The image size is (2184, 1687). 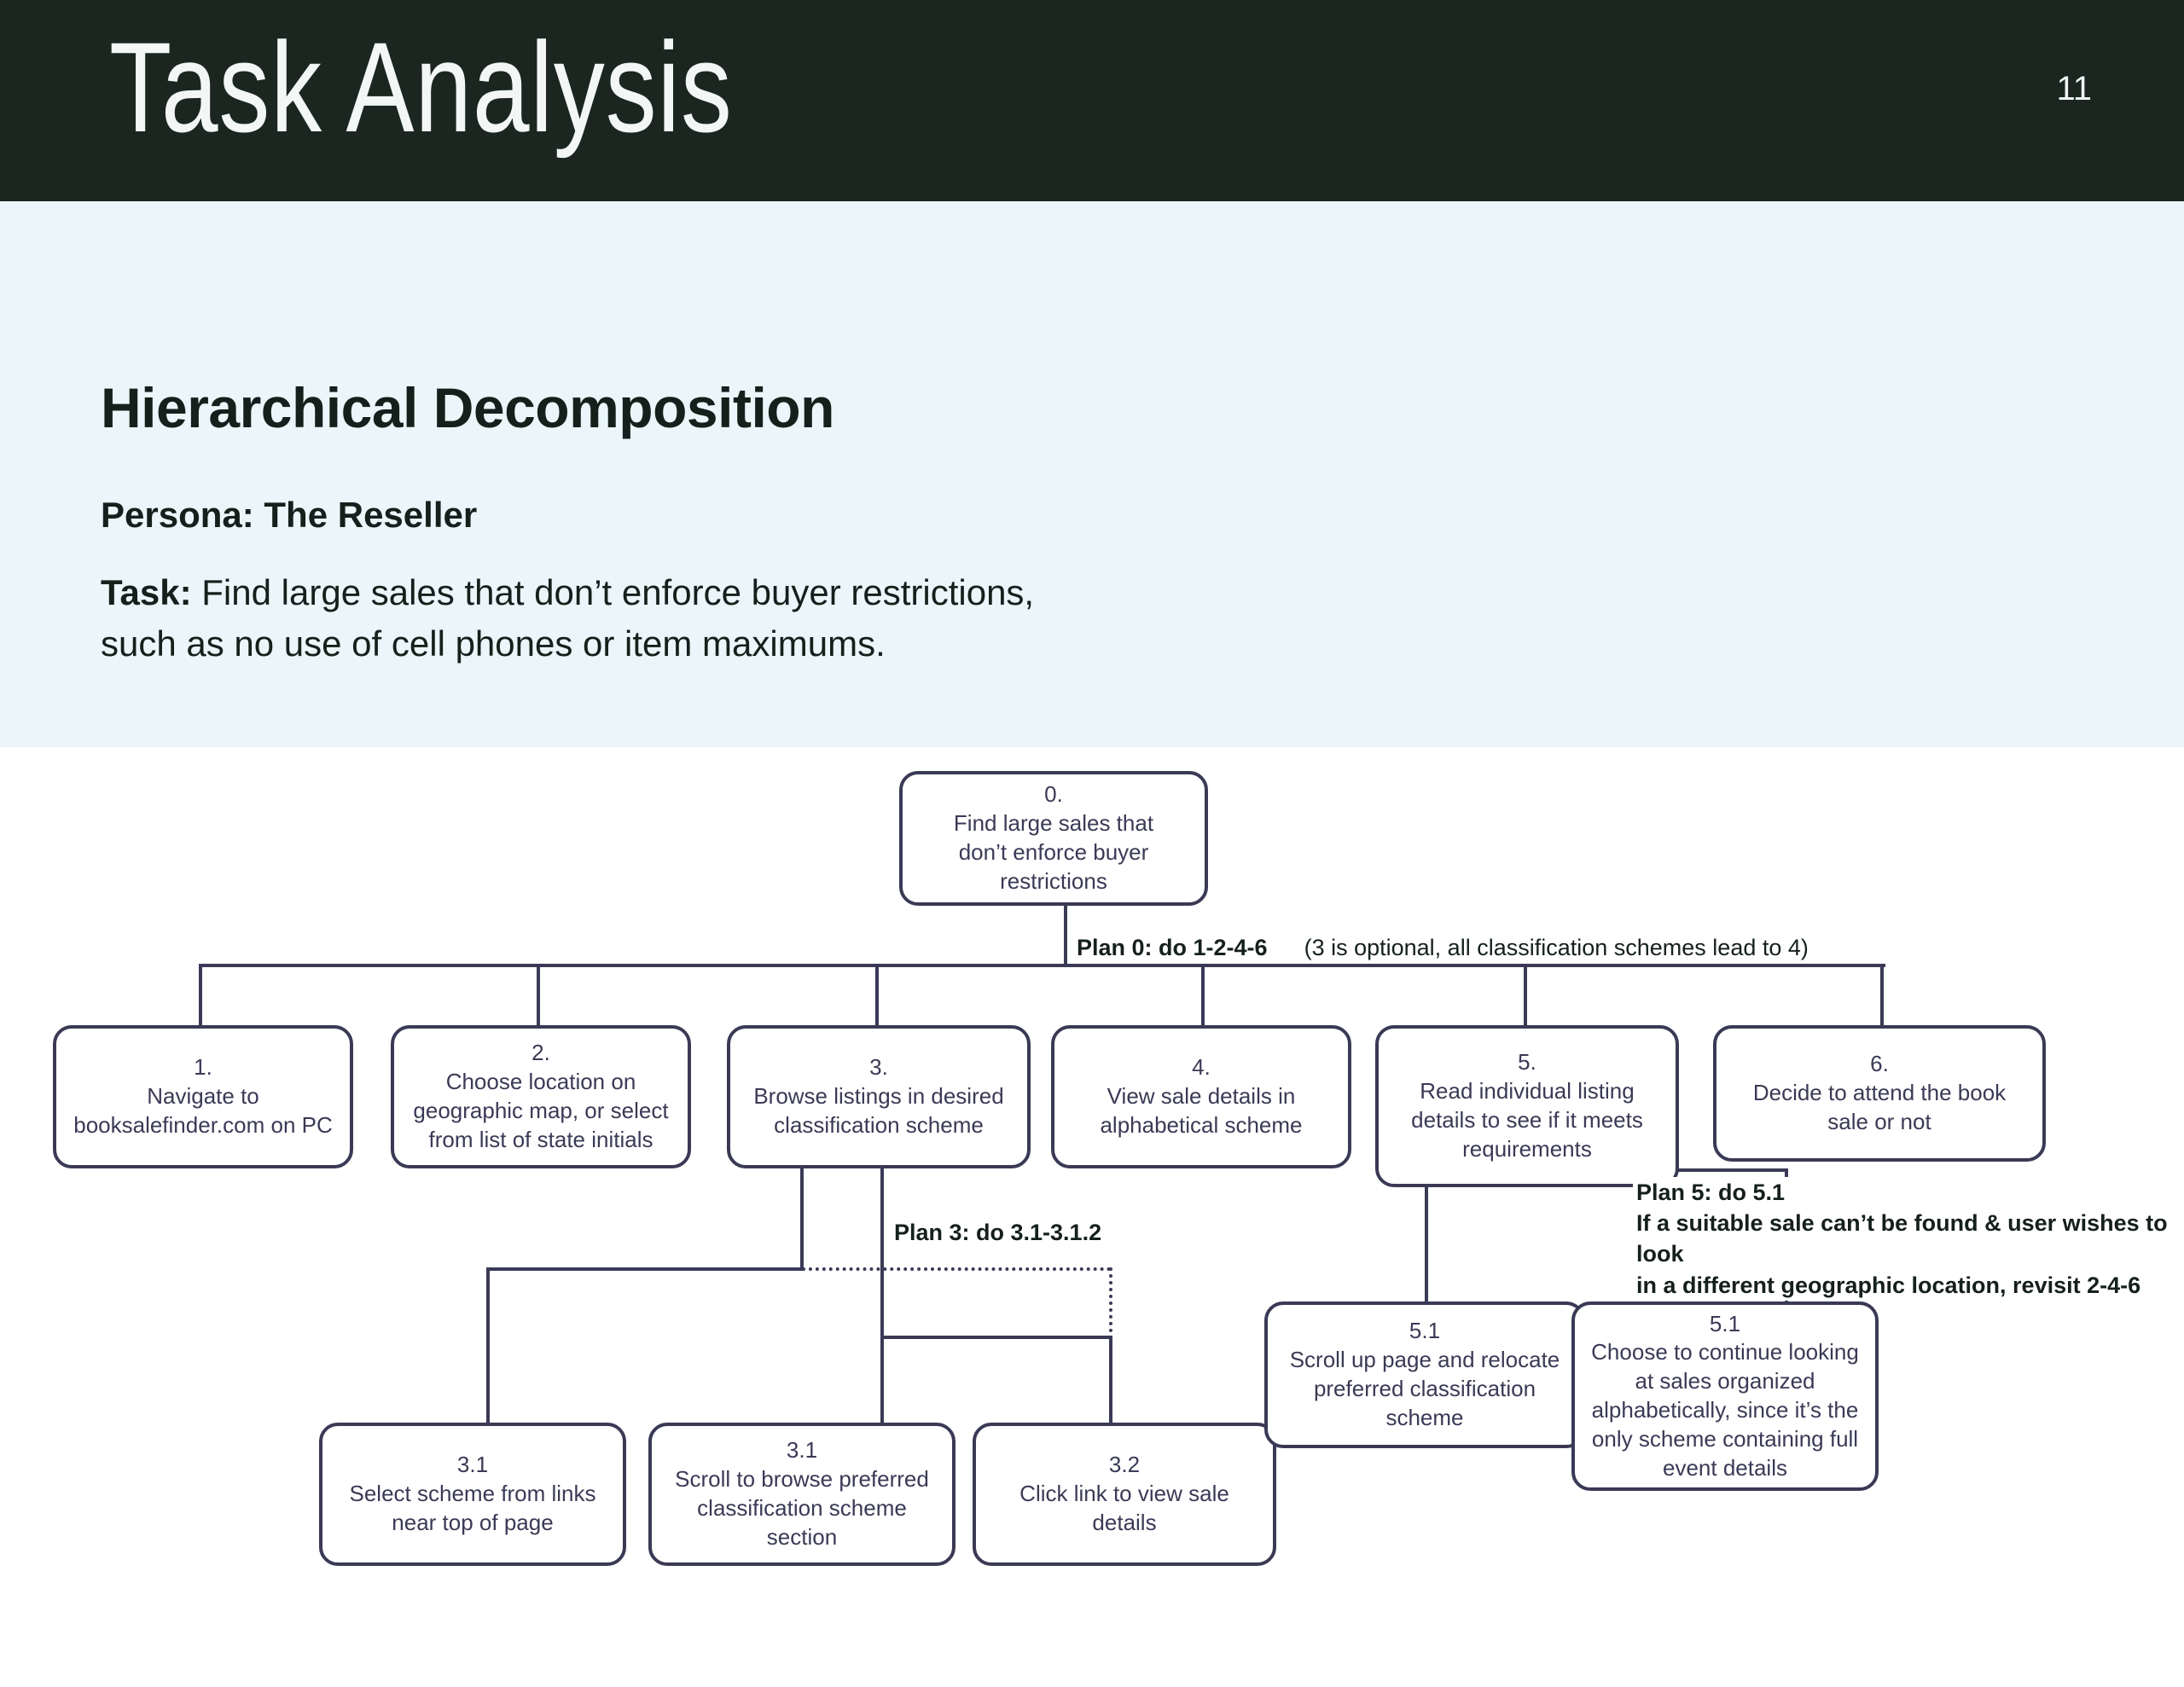 What do you see at coordinates (1202, 1125) in the screenshot?
I see `node-4-line-2: alphabetical scheme` at bounding box center [1202, 1125].